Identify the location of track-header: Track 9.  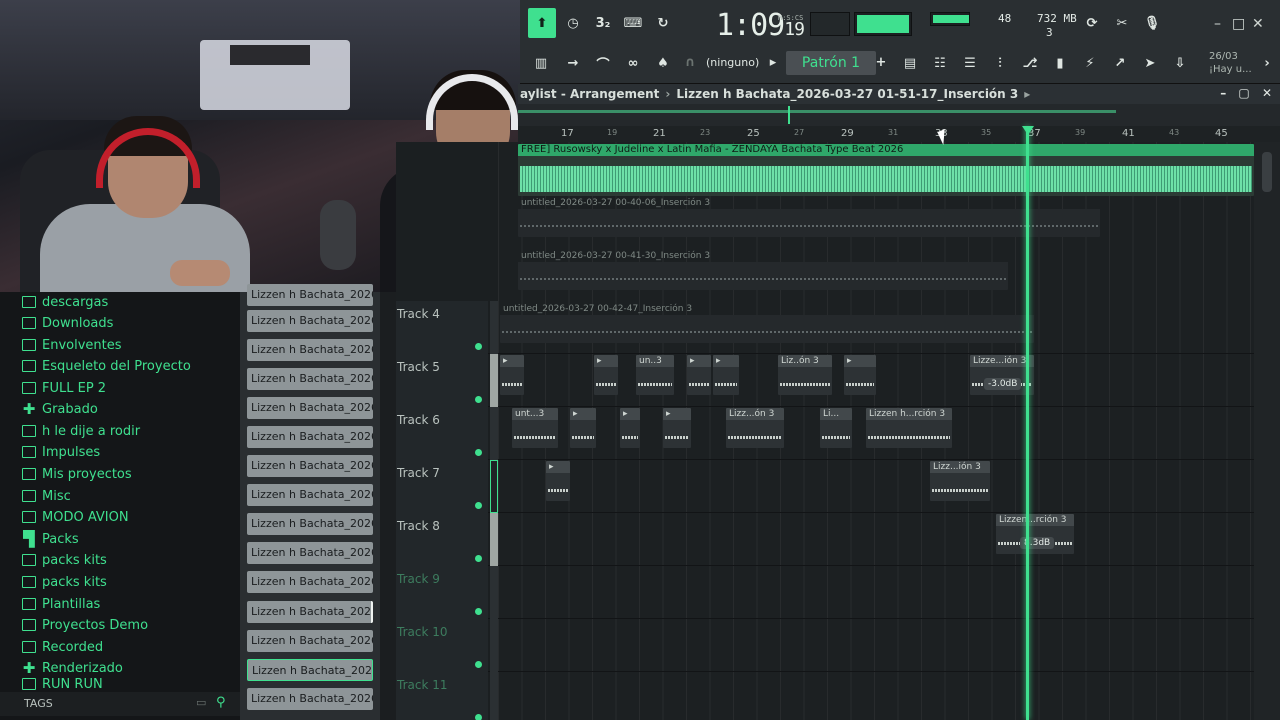
(442, 592).